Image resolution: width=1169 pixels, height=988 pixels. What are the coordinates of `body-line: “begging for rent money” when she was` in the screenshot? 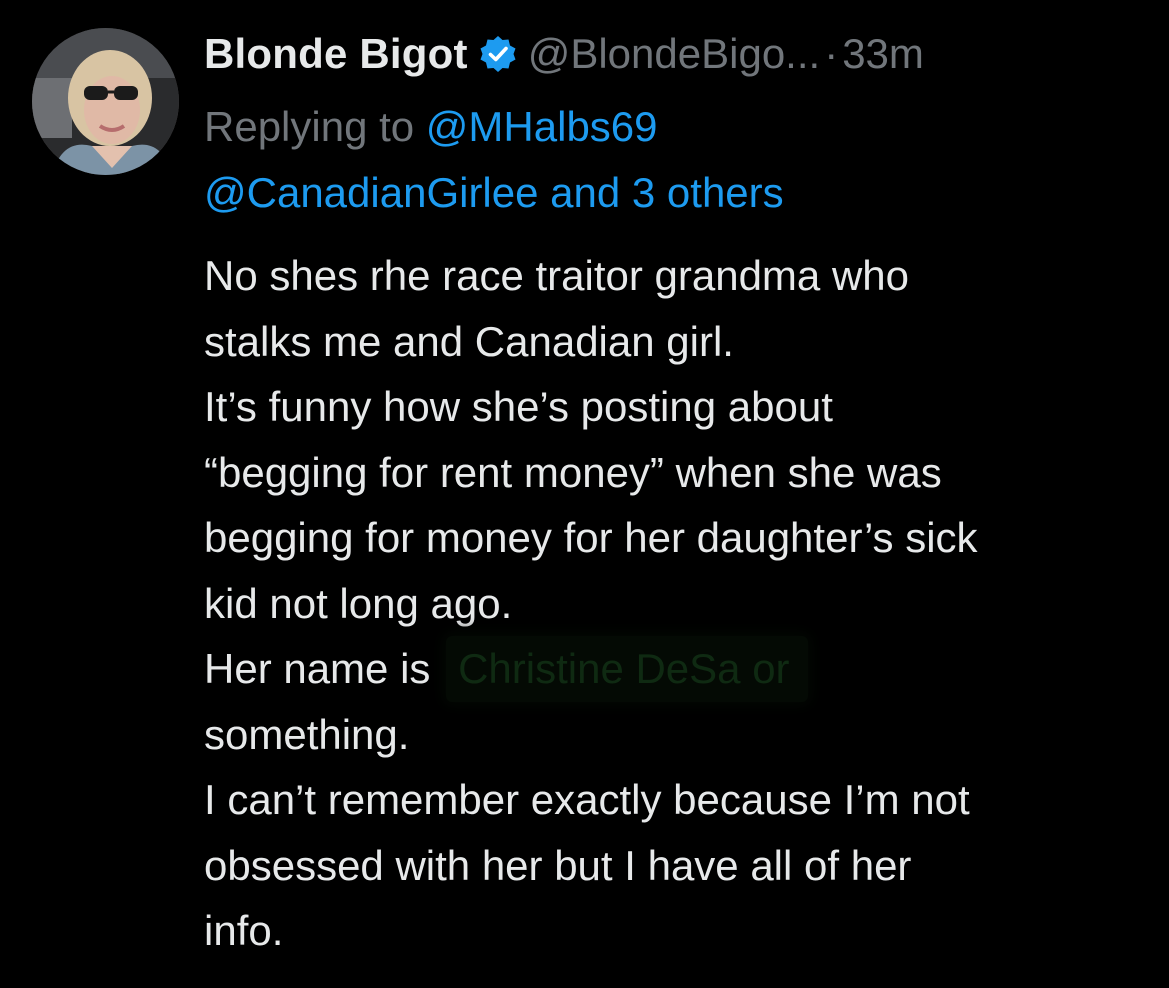 It's located at (573, 472).